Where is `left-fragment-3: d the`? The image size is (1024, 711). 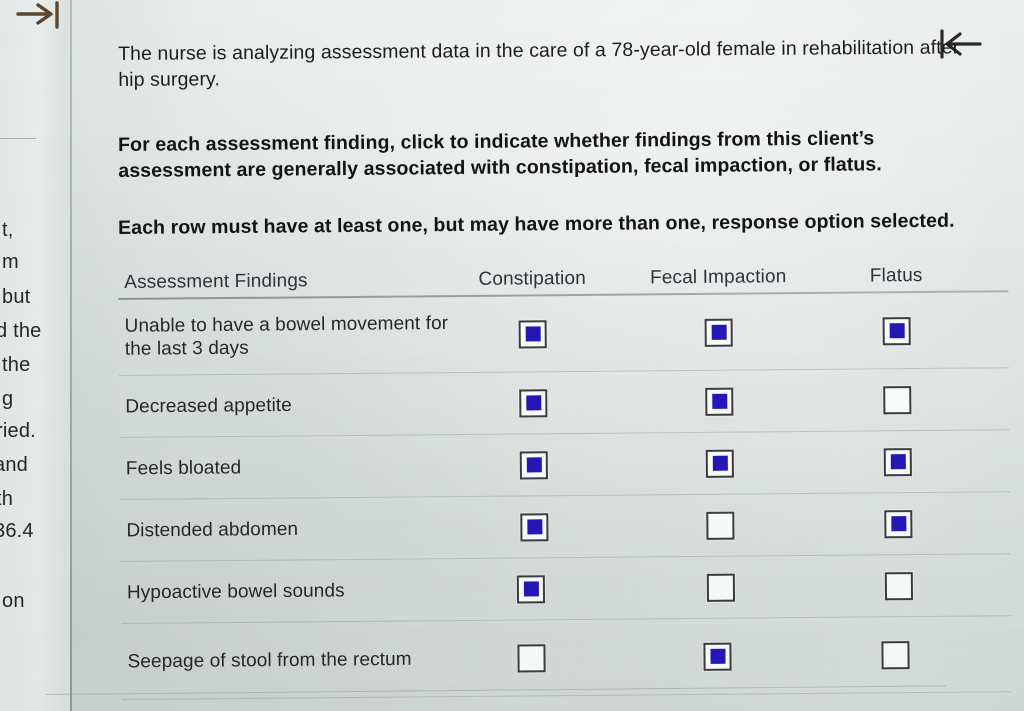
left-fragment-3: d the is located at coordinates (21, 331).